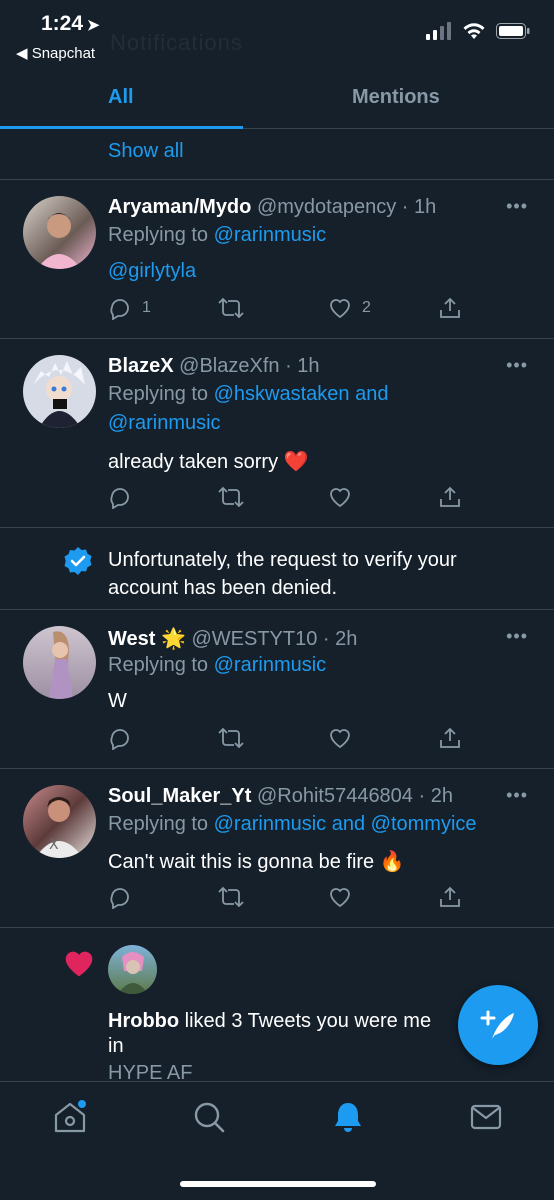 The height and width of the screenshot is (1200, 554). I want to click on nav-search, so click(209, 1119).